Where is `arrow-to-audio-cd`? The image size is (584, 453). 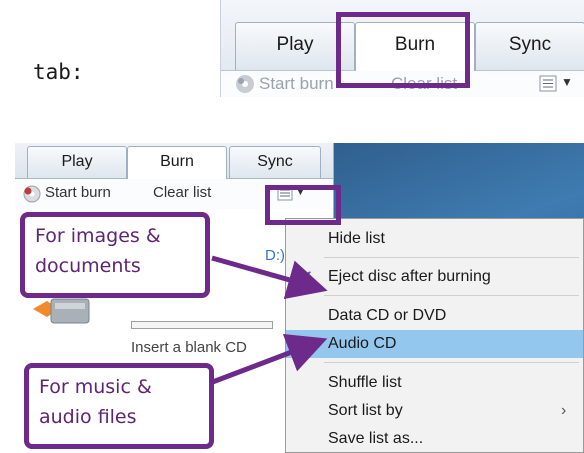 arrow-to-audio-cd is located at coordinates (268, 359).